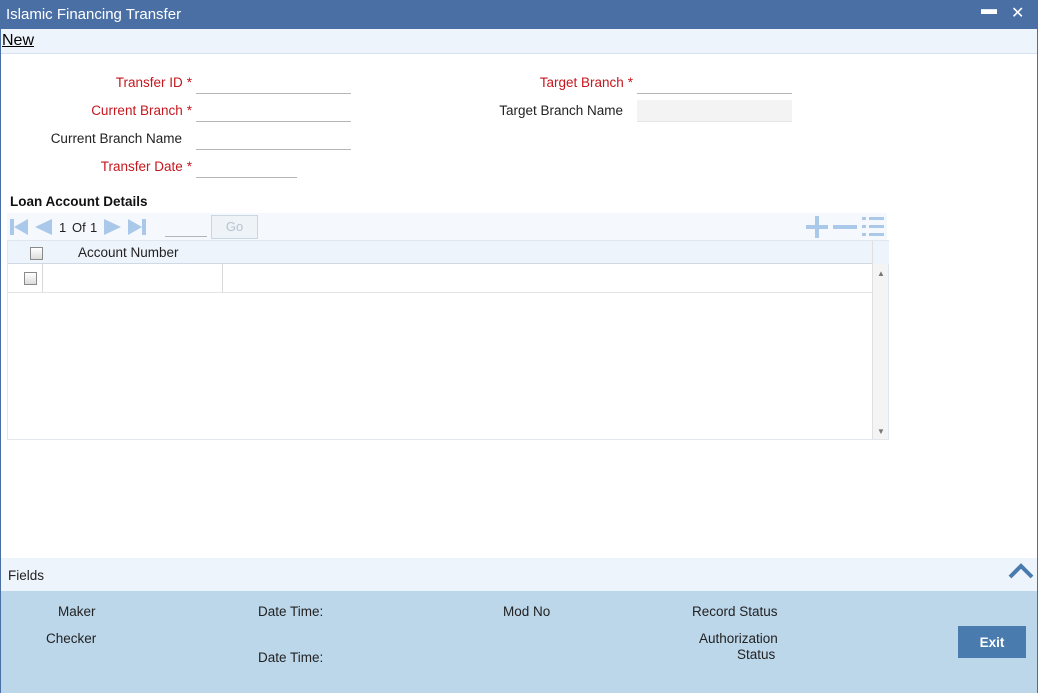  I want to click on title-bar: Islamic Financing Transfer ▬ ✕, so click(519, 15).